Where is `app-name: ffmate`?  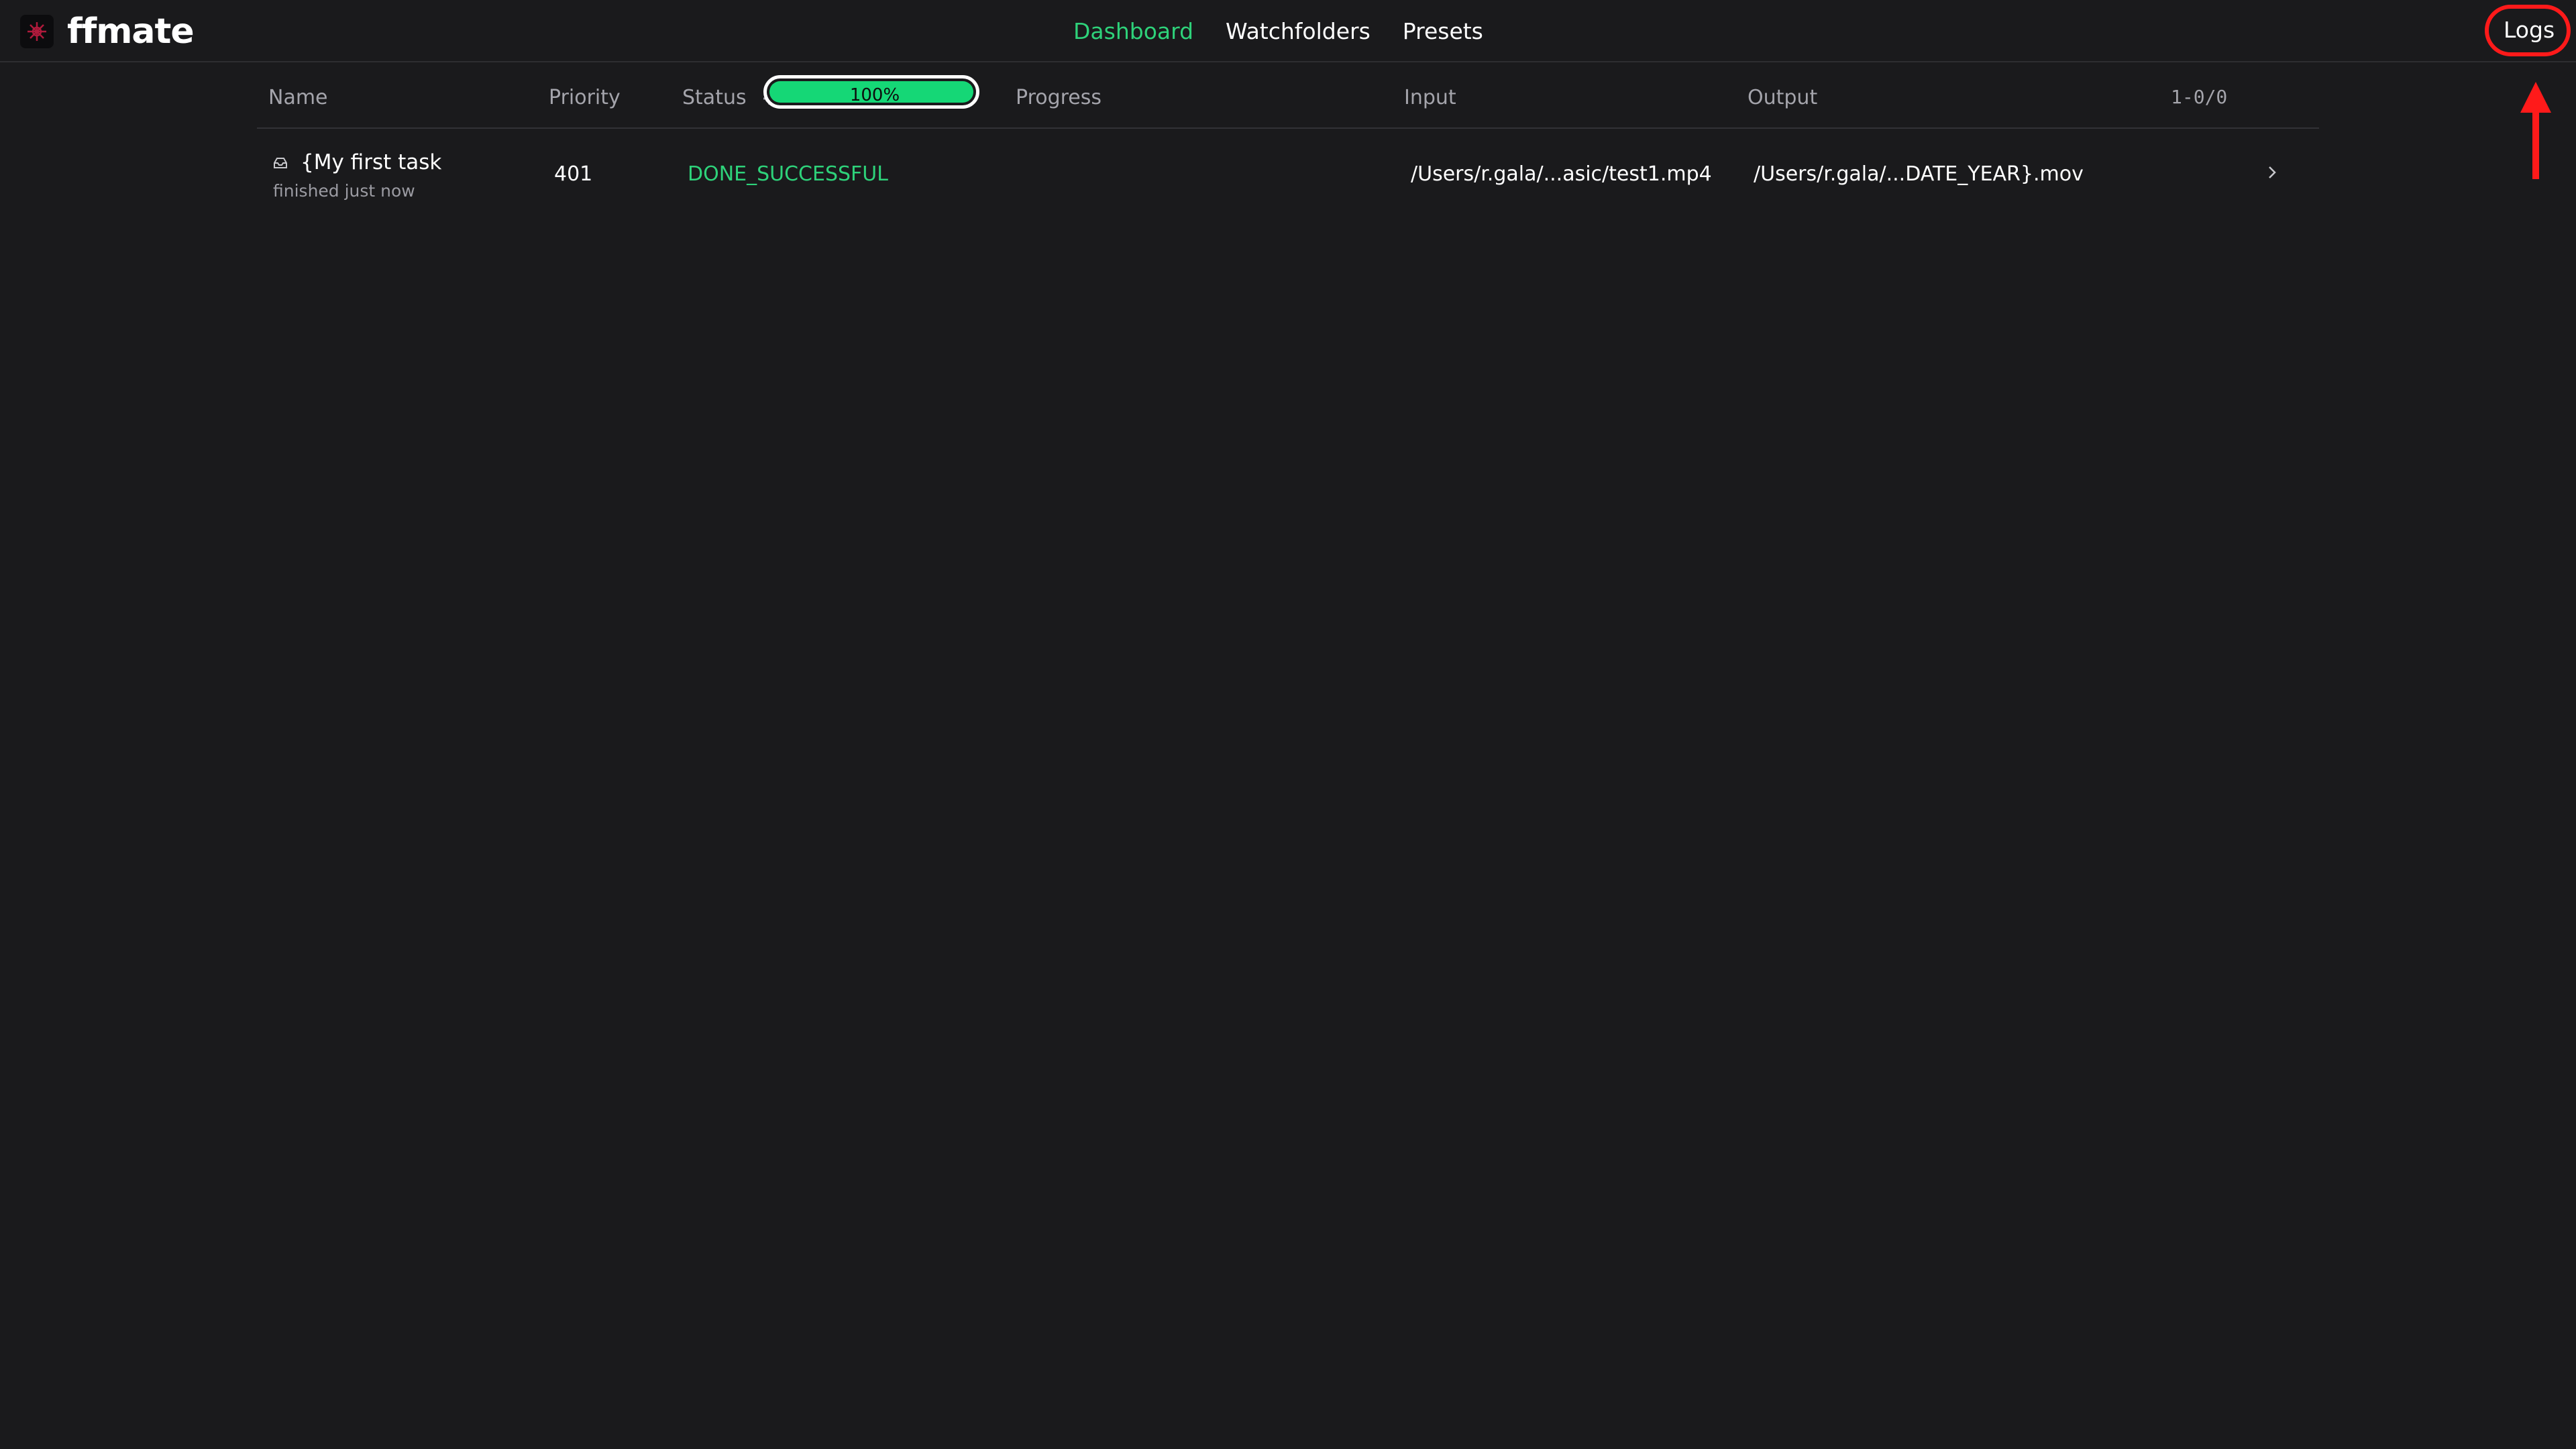 app-name: ffmate is located at coordinates (131, 31).